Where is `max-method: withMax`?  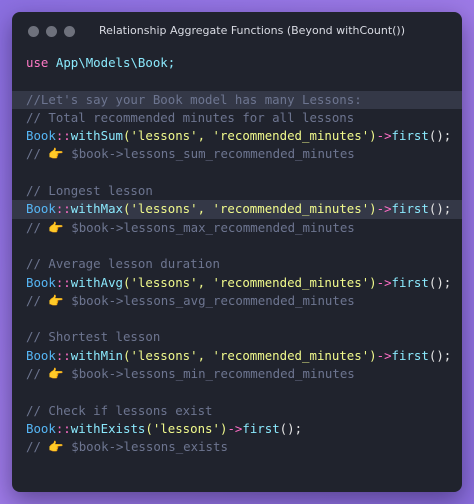
max-method: withMax is located at coordinates (96, 209).